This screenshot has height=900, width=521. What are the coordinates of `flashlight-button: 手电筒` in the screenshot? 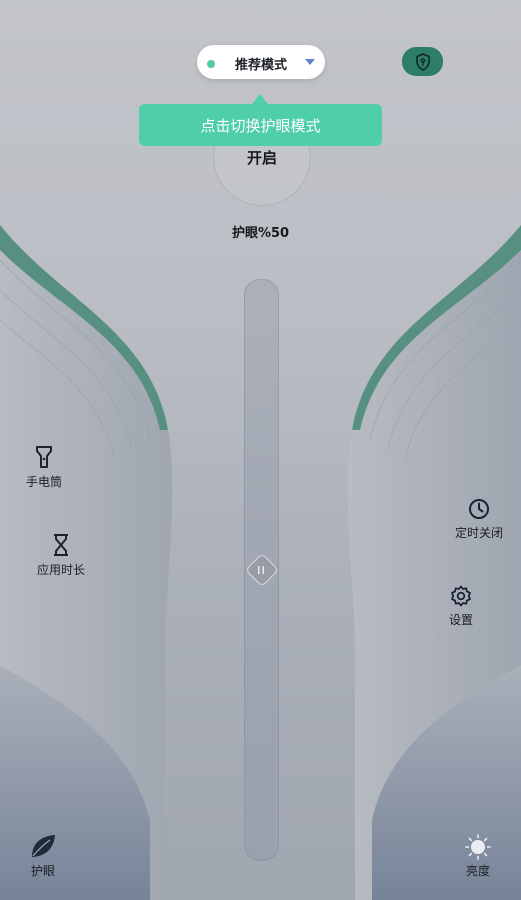 It's located at (44, 467).